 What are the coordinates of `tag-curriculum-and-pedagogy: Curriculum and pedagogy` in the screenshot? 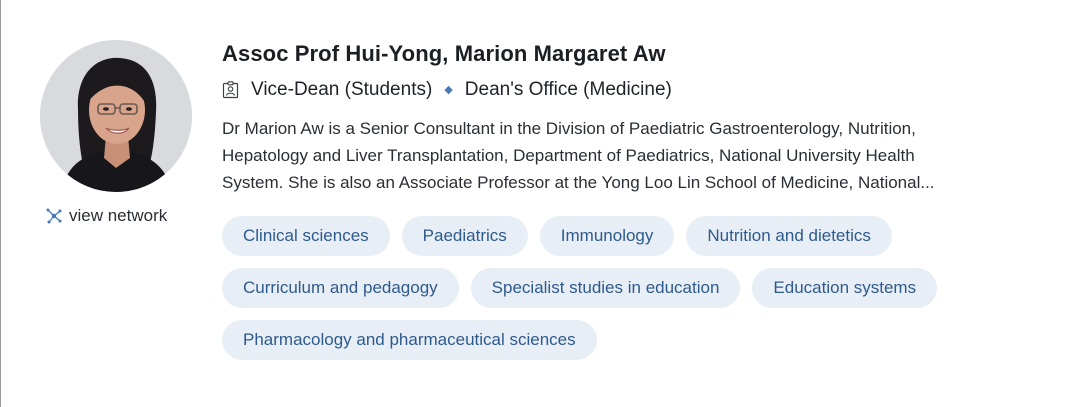 It's located at (340, 288).